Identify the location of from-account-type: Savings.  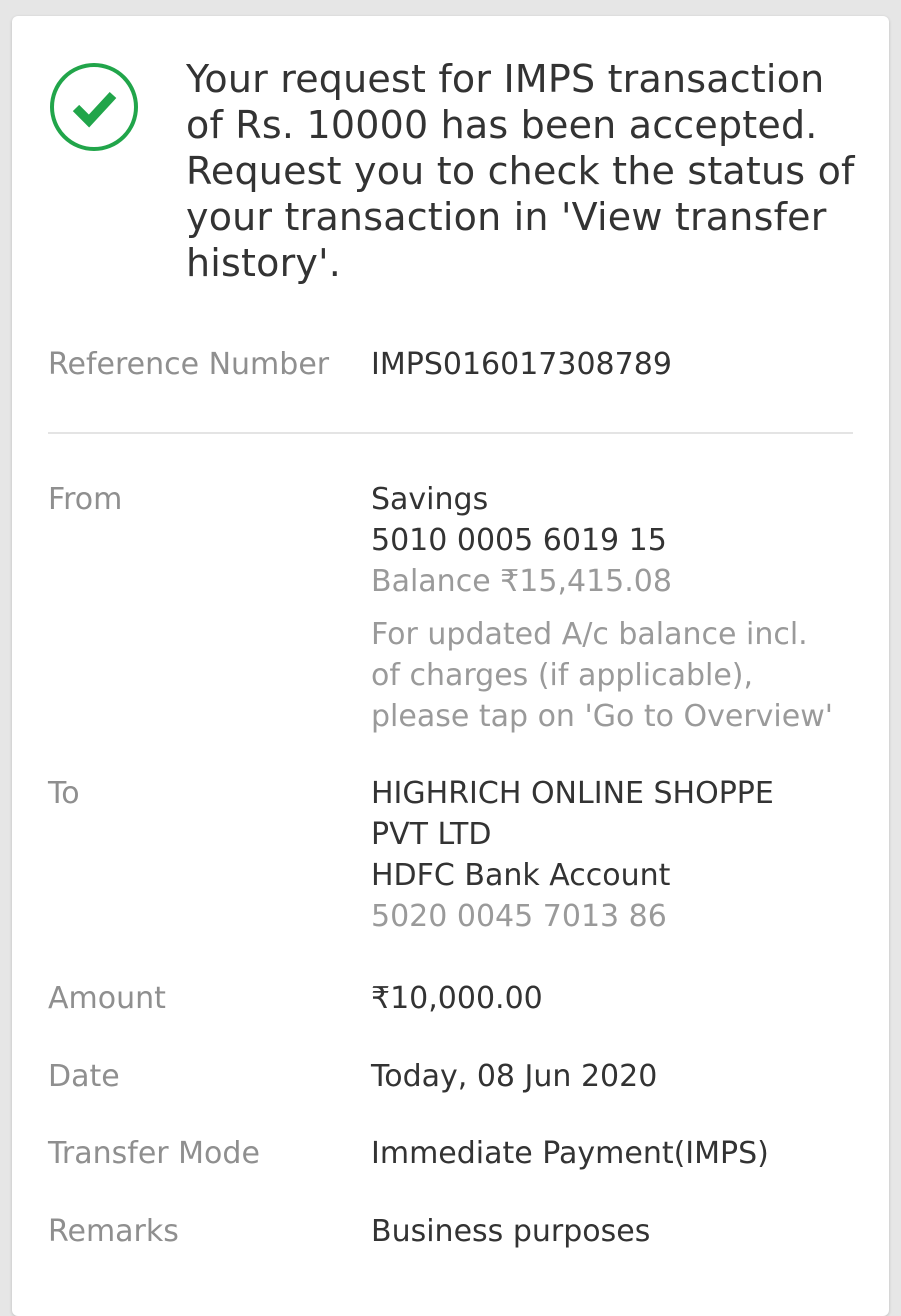
(430, 499).